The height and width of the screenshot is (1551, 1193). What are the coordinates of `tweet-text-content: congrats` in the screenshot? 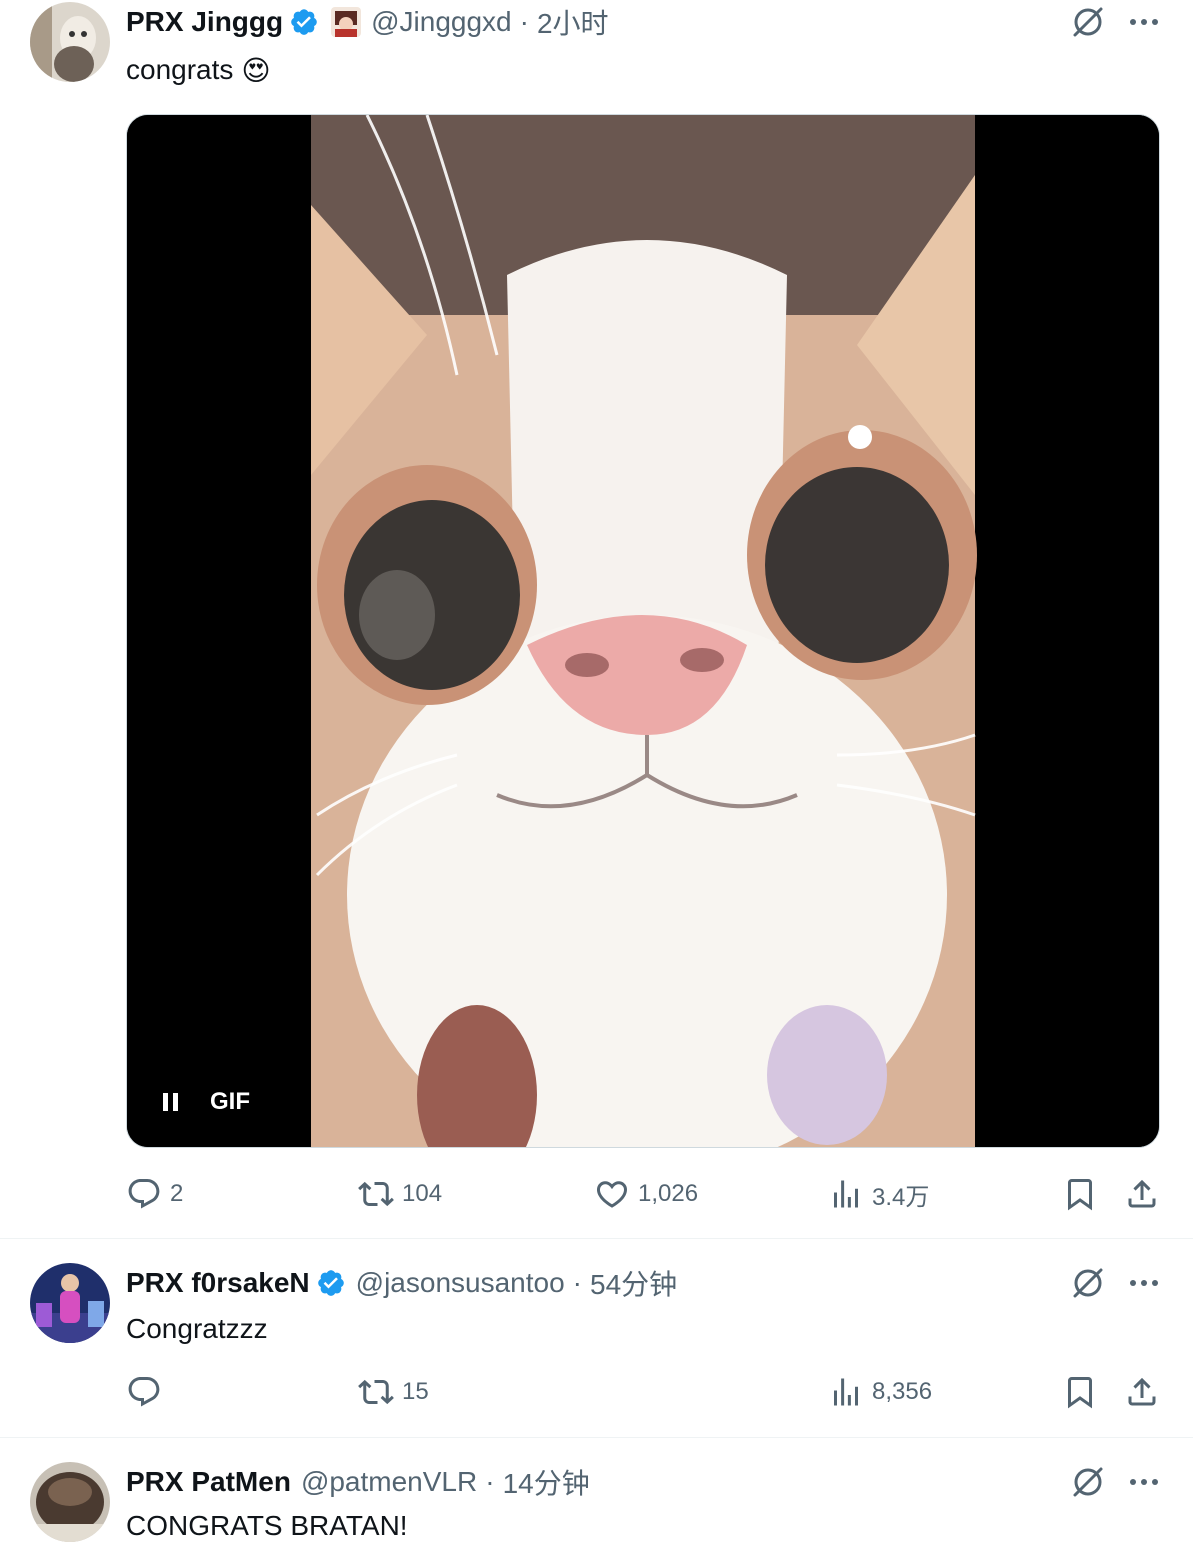 It's located at (180, 69).